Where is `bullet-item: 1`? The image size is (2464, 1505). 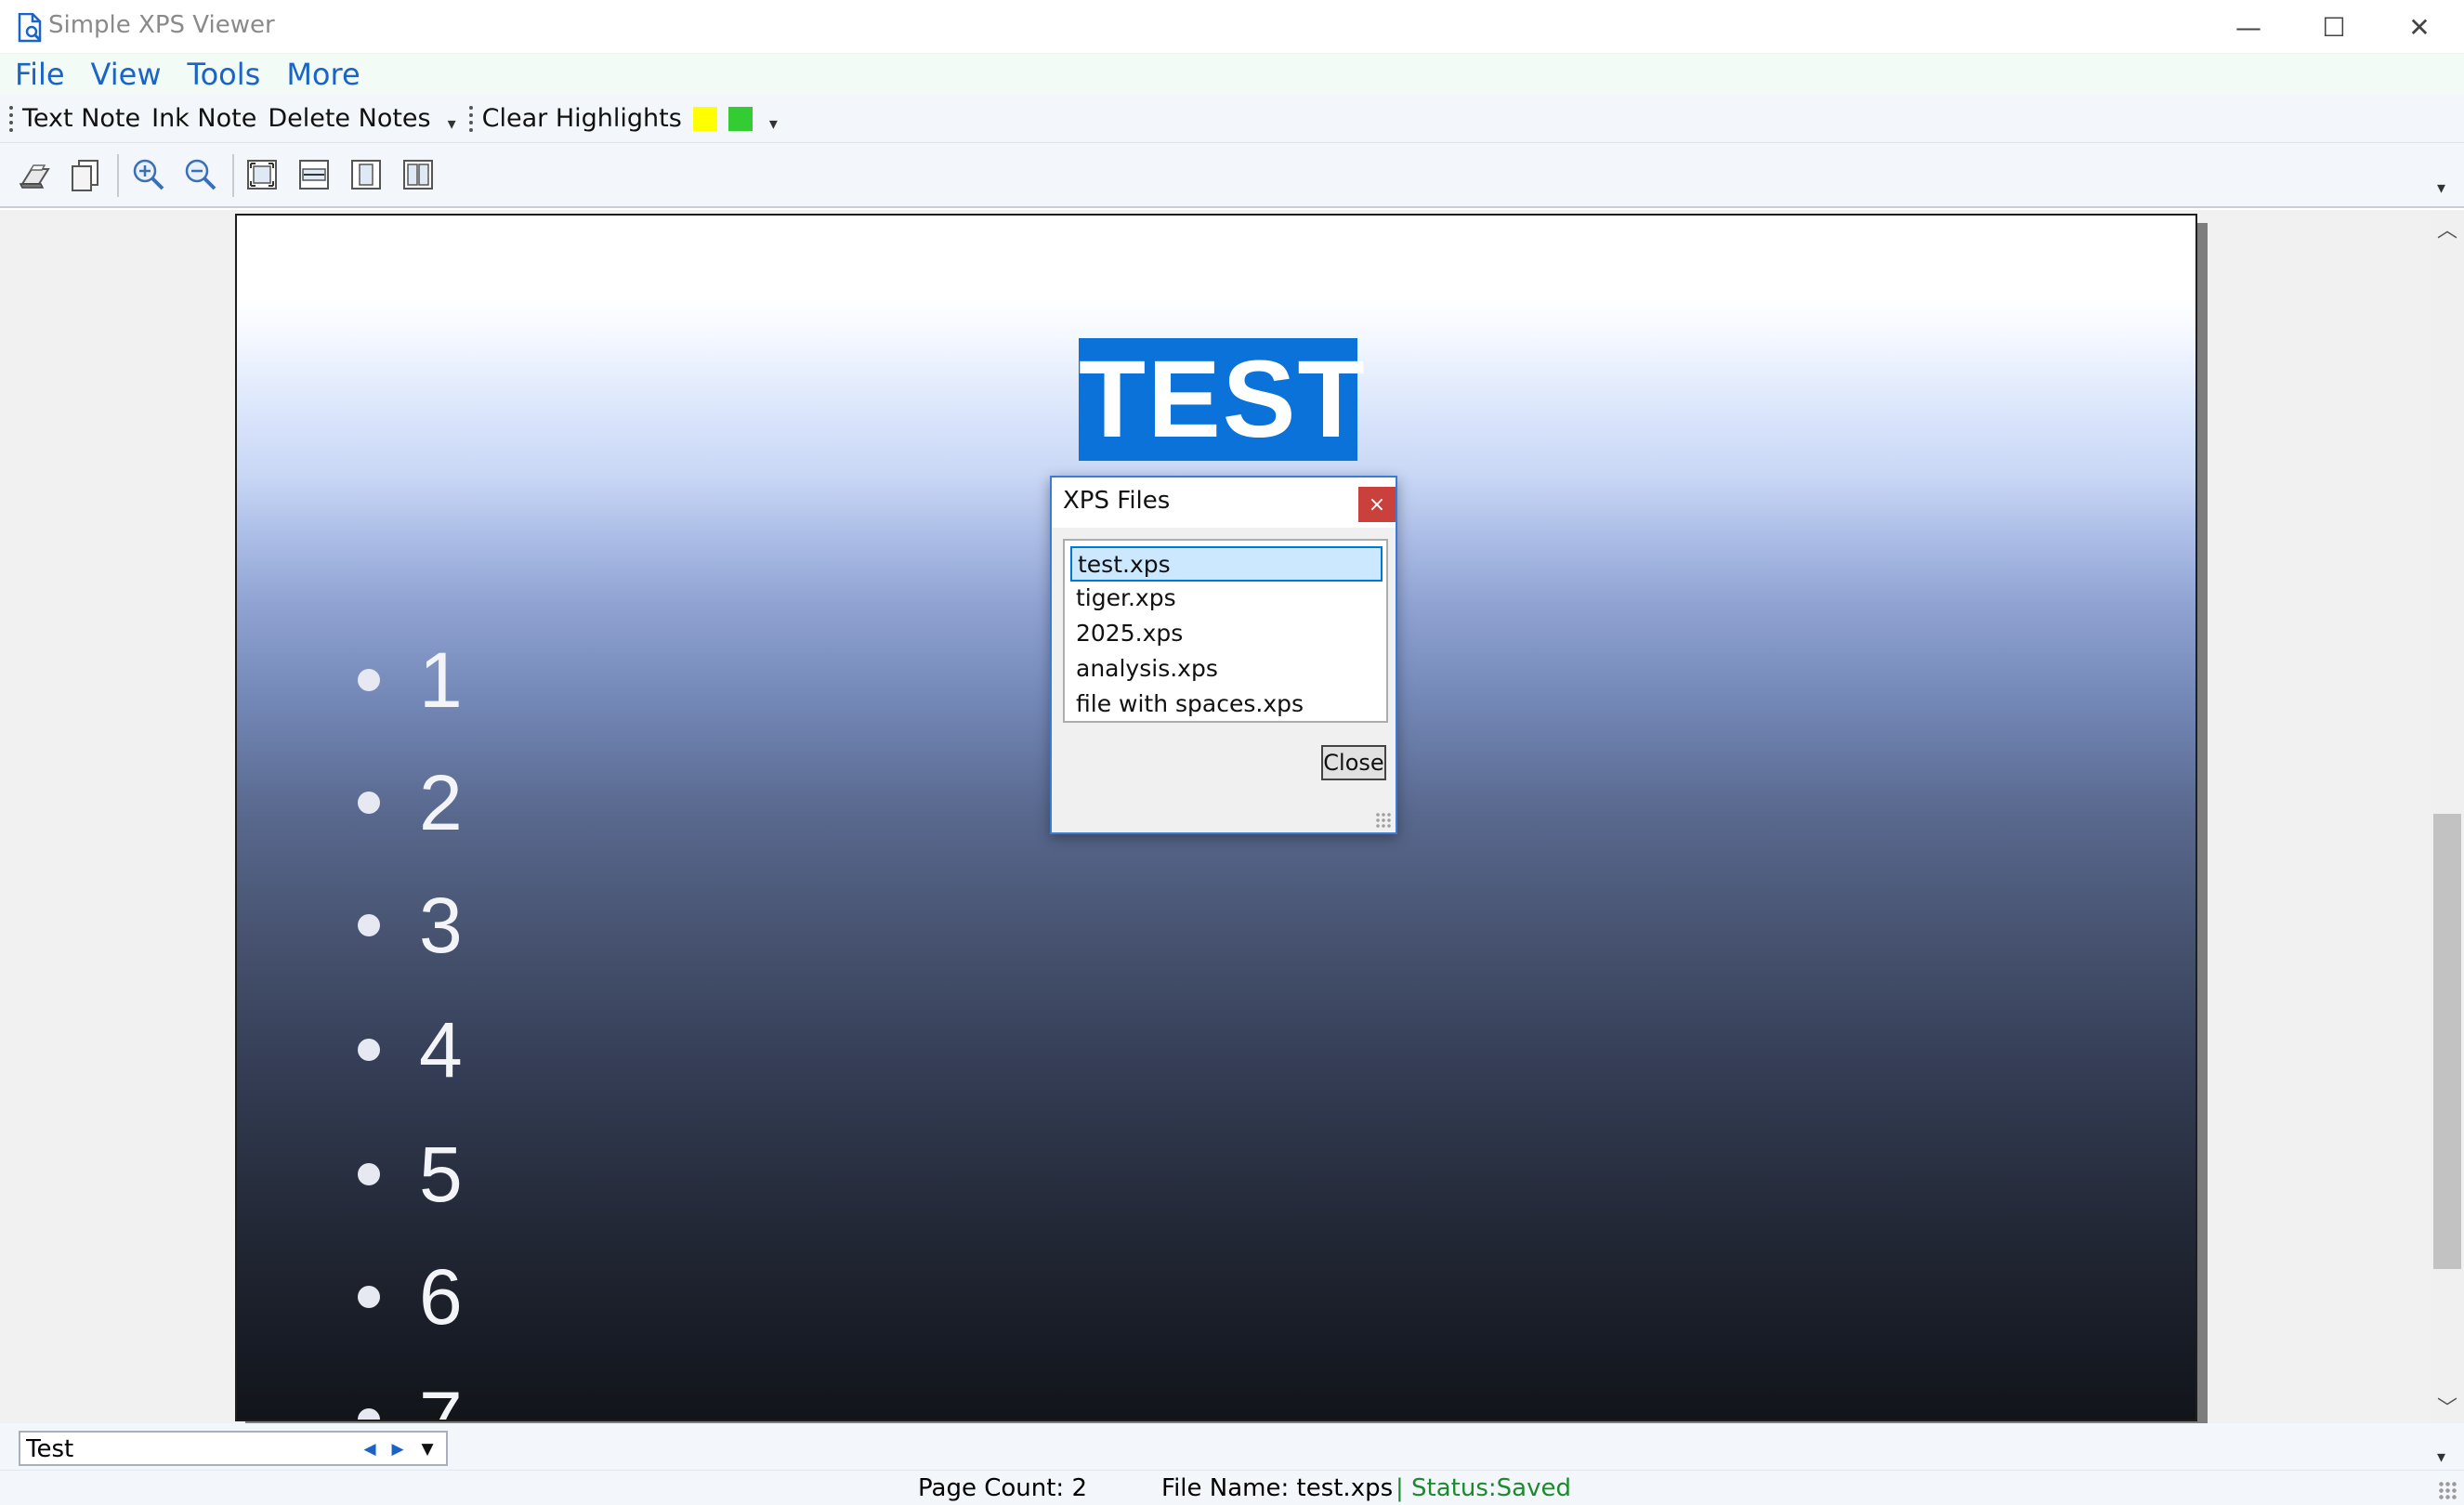 bullet-item: 1 is located at coordinates (410, 680).